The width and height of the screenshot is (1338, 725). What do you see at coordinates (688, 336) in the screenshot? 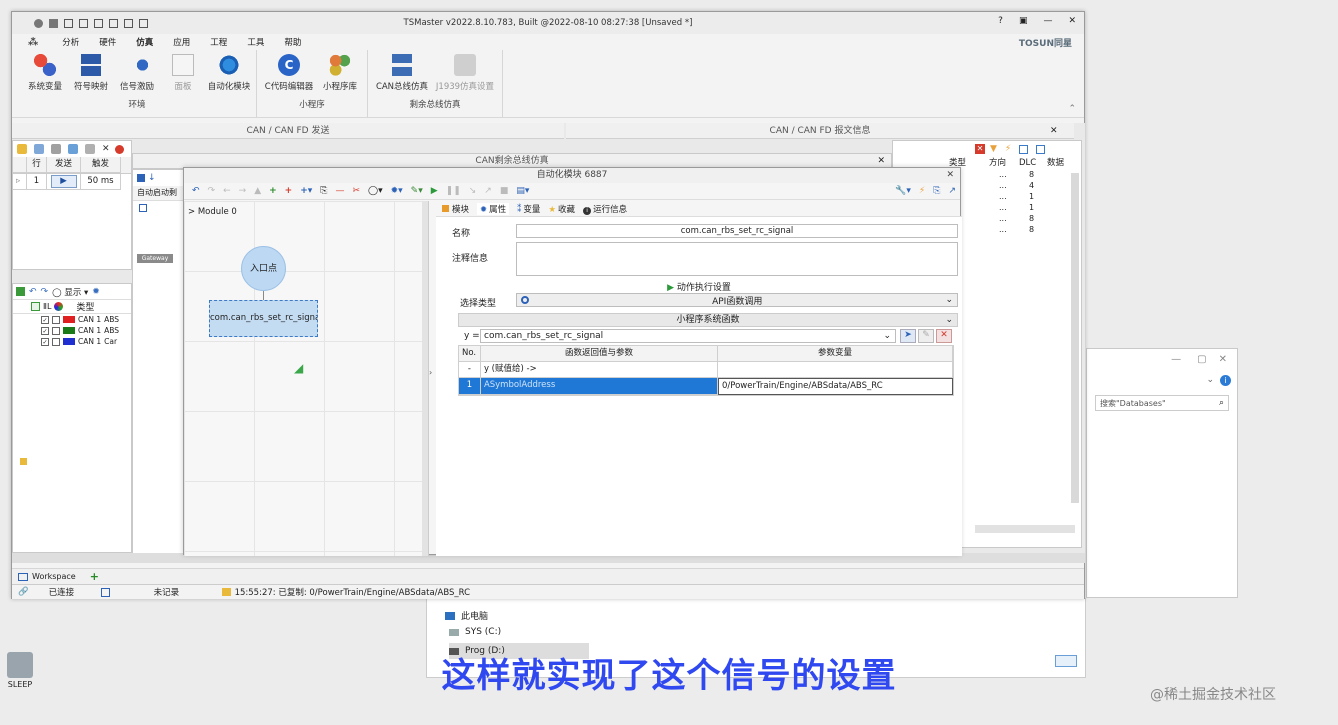
I see `y-function-select: com.can_rbs_set_rc_signal ⌄` at bounding box center [688, 336].